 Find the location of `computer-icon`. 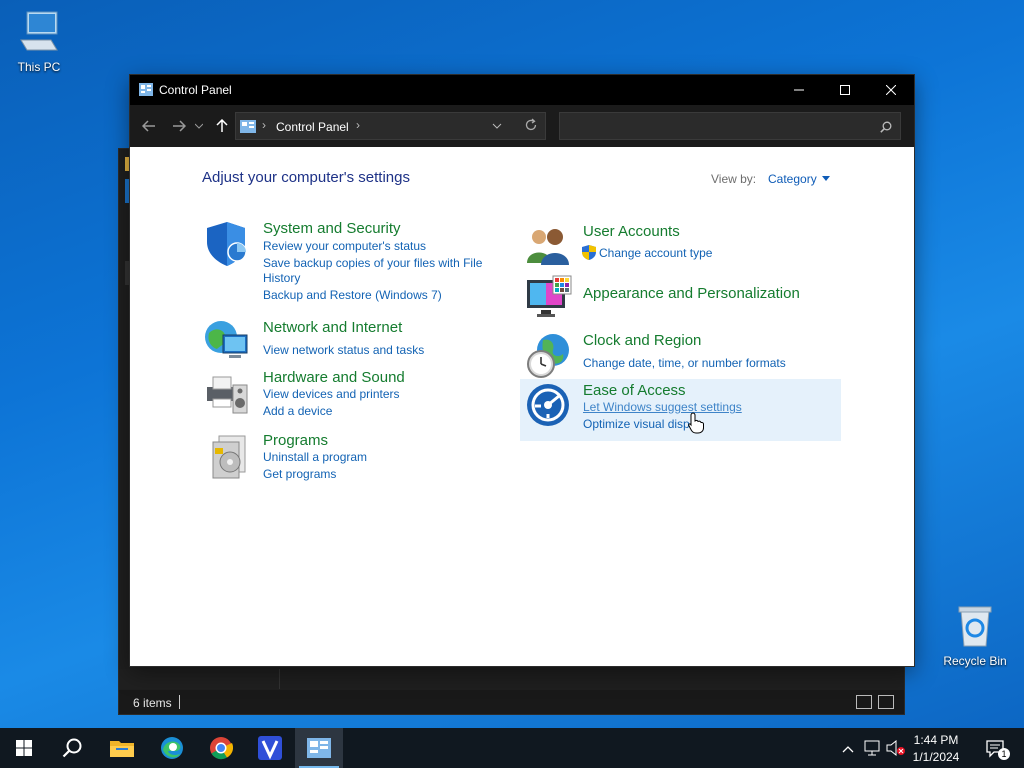

computer-icon is located at coordinates (39, 33).